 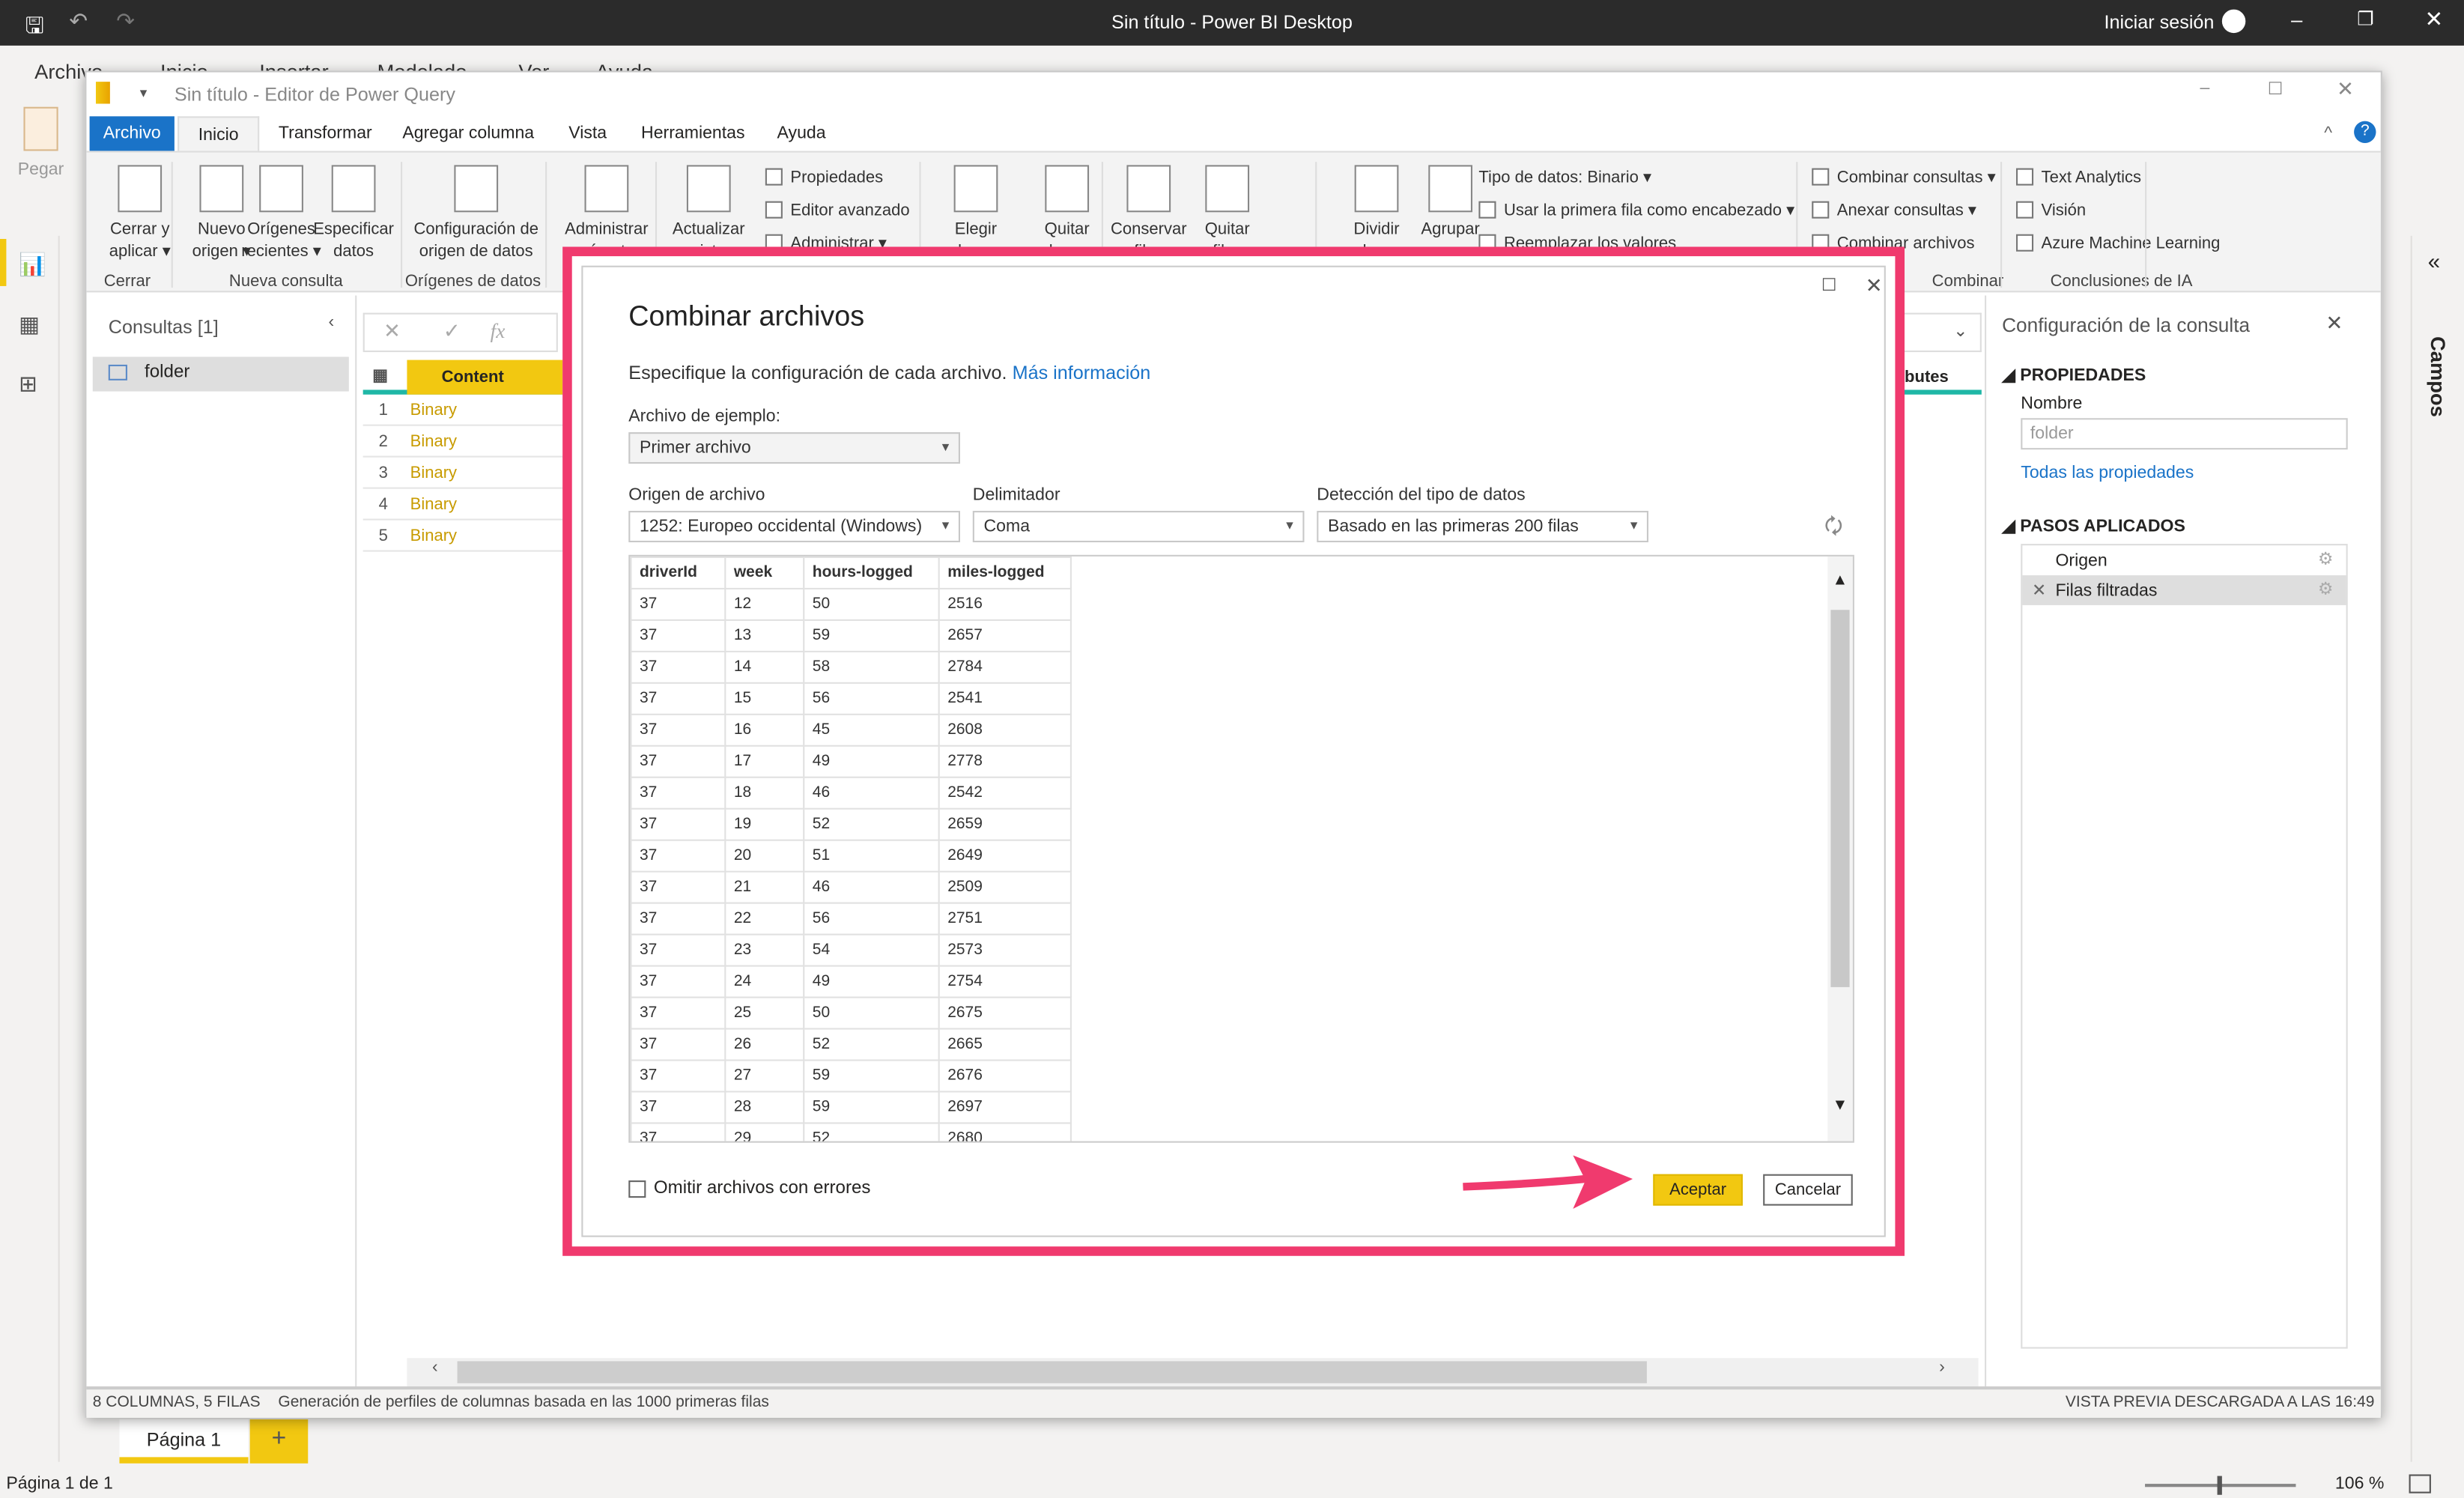 I want to click on append-queries-button: Anexar consultas ▾, so click(x=1894, y=211).